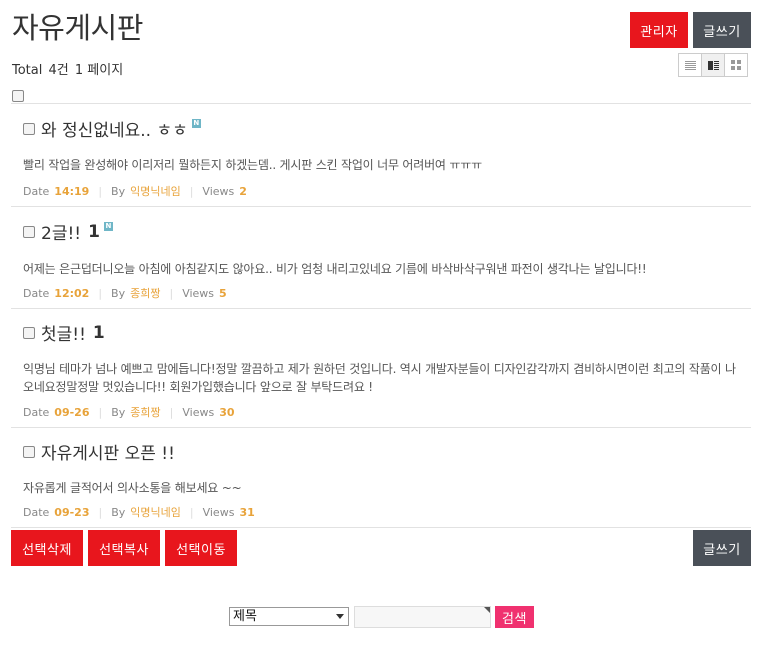  What do you see at coordinates (247, 512) in the screenshot?
I see `post-views: 31` at bounding box center [247, 512].